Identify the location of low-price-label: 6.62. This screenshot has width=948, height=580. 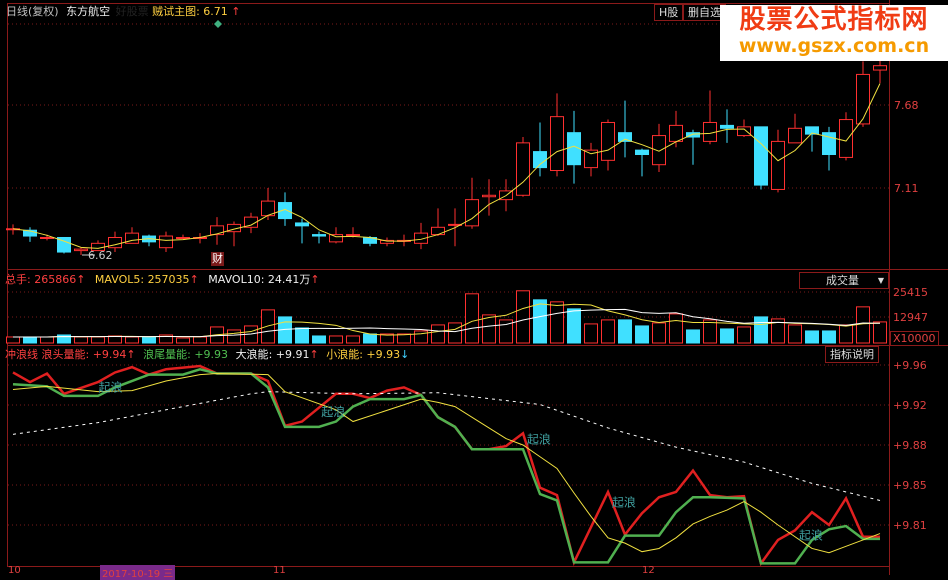
(100, 255).